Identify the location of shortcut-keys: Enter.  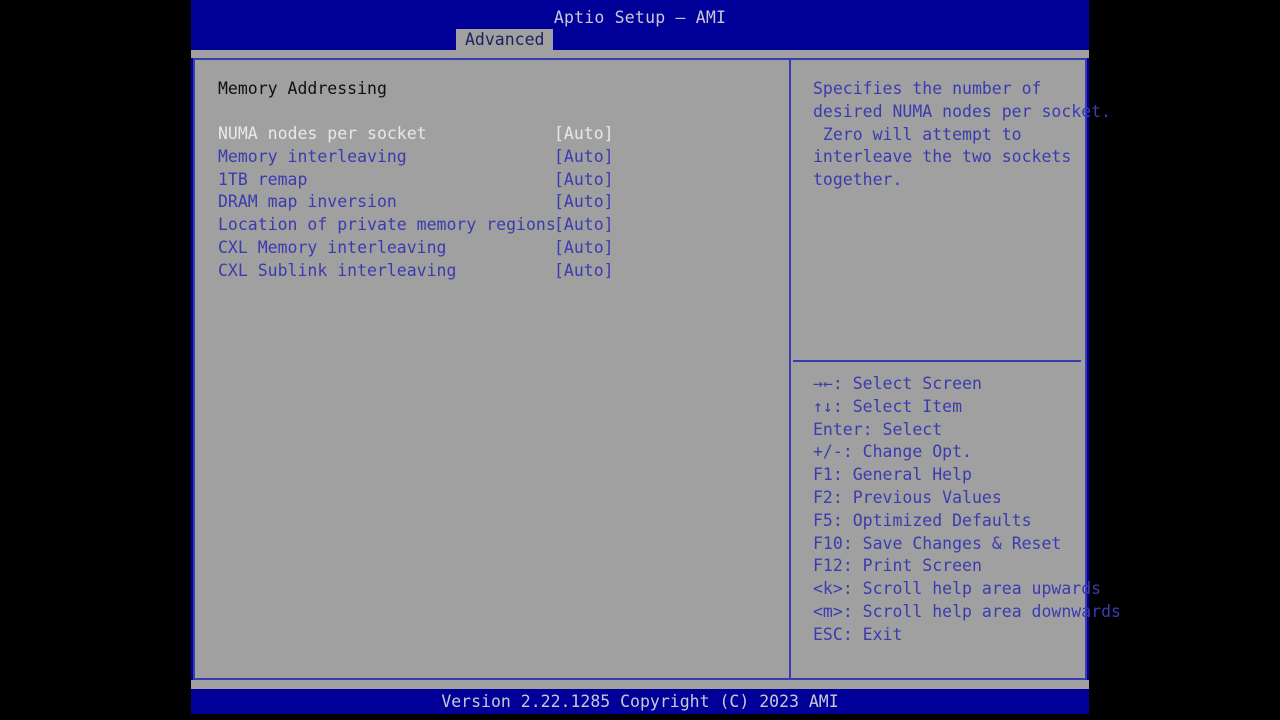
(838, 429).